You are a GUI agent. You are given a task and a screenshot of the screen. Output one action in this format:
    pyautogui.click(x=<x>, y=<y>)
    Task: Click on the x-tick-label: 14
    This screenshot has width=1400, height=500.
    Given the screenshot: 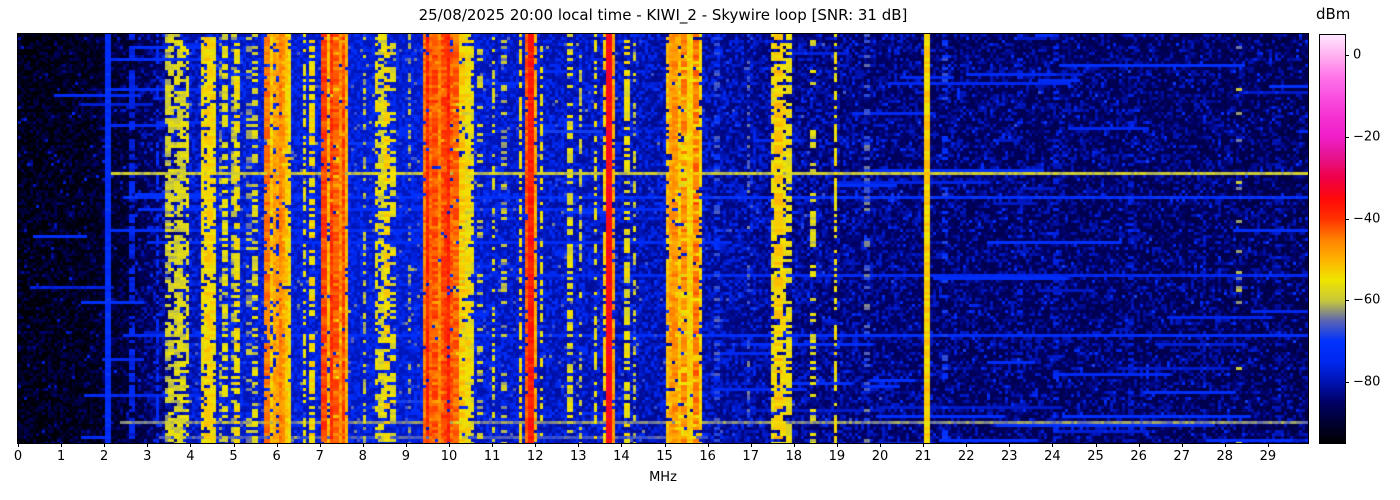 What is the action you would take?
    pyautogui.click(x=621, y=456)
    